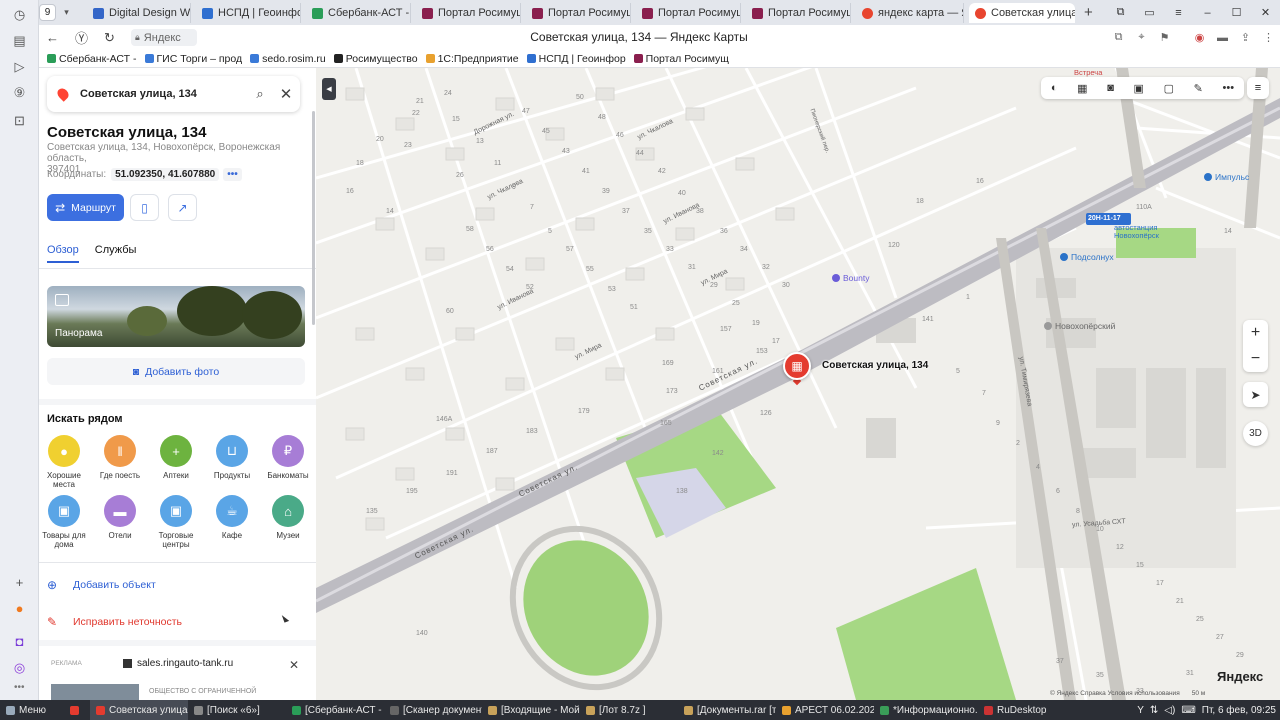 Image resolution: width=1280 pixels, height=720 pixels. What do you see at coordinates (176, 522) in the screenshot?
I see `nearby-malls: ▣ Торговые центры` at bounding box center [176, 522].